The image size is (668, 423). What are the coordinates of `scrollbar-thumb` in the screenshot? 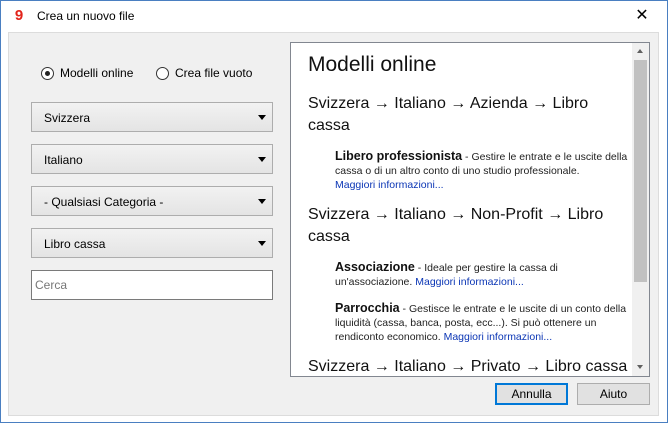 It's located at (640, 171).